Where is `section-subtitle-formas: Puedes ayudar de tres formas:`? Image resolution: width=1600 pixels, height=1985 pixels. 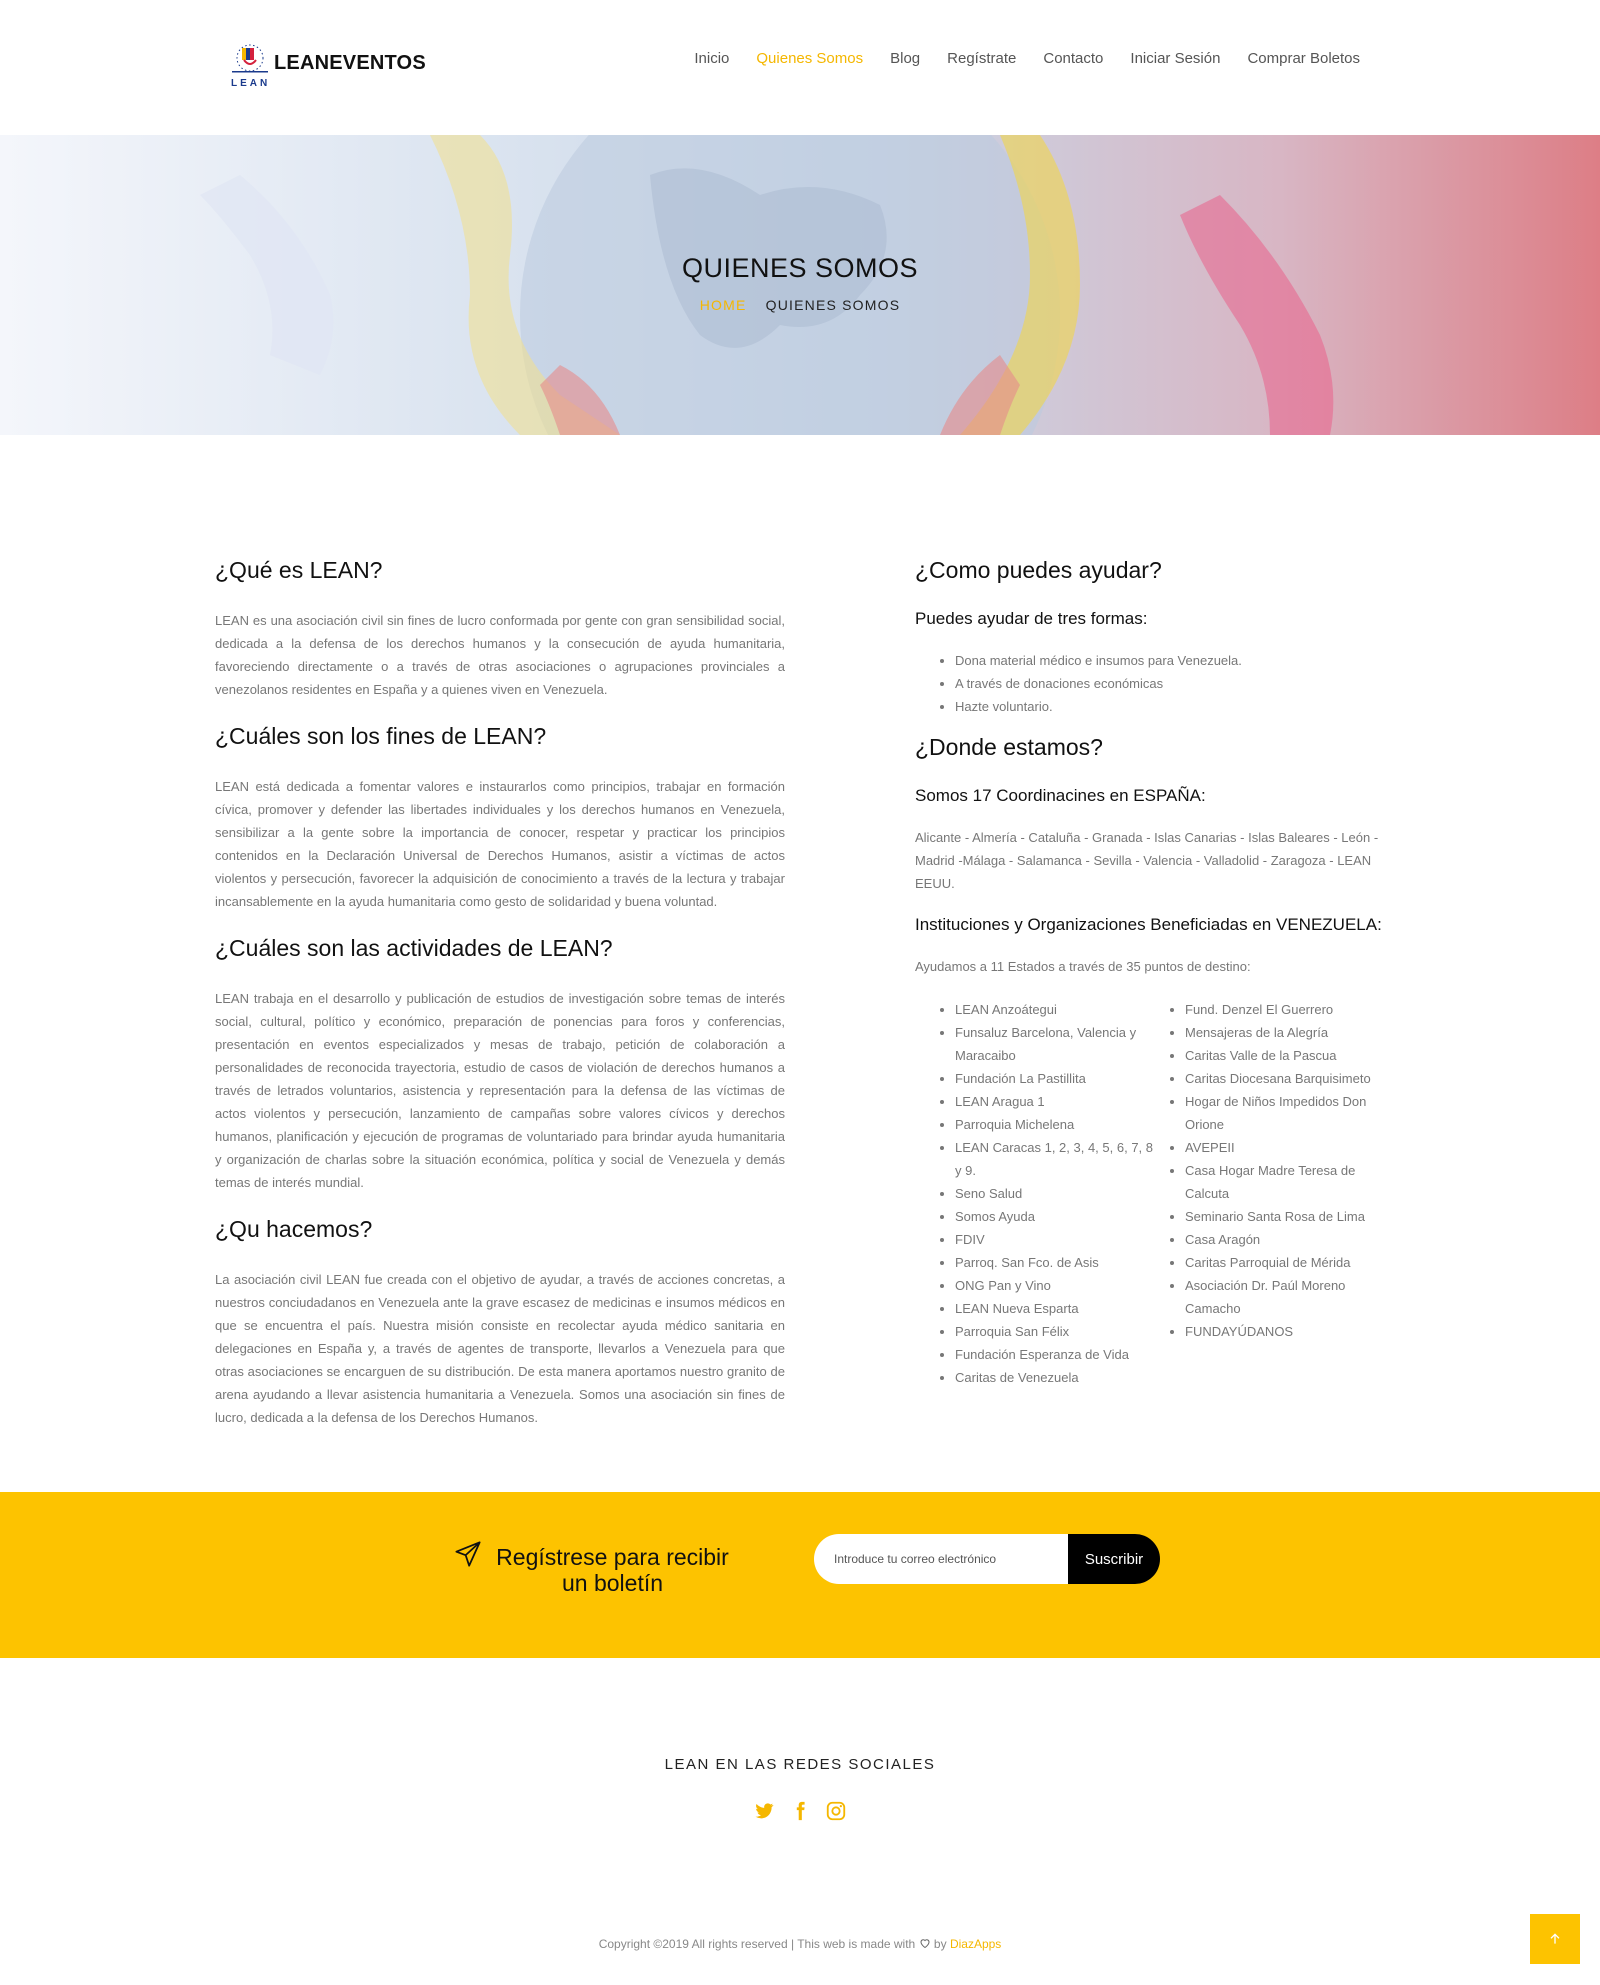
section-subtitle-formas: Puedes ayudar de tres formas: is located at coordinates (1031, 618).